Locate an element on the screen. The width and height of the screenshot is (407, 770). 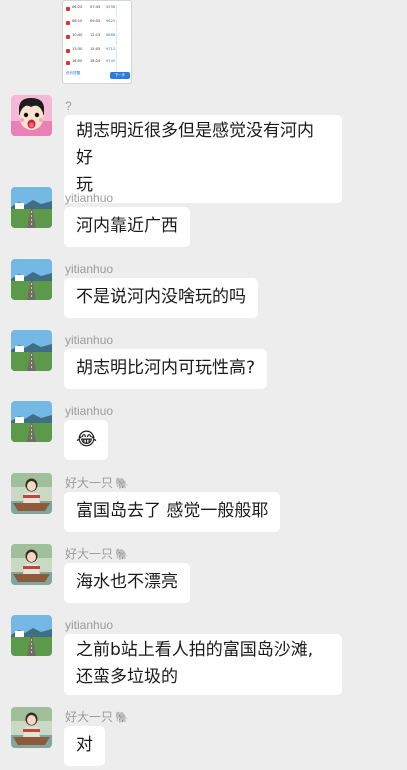
message-bubble: 之前b站上看人拍的富国岛沙滩, 还蛮多垃圾的 is located at coordinates (203, 664).